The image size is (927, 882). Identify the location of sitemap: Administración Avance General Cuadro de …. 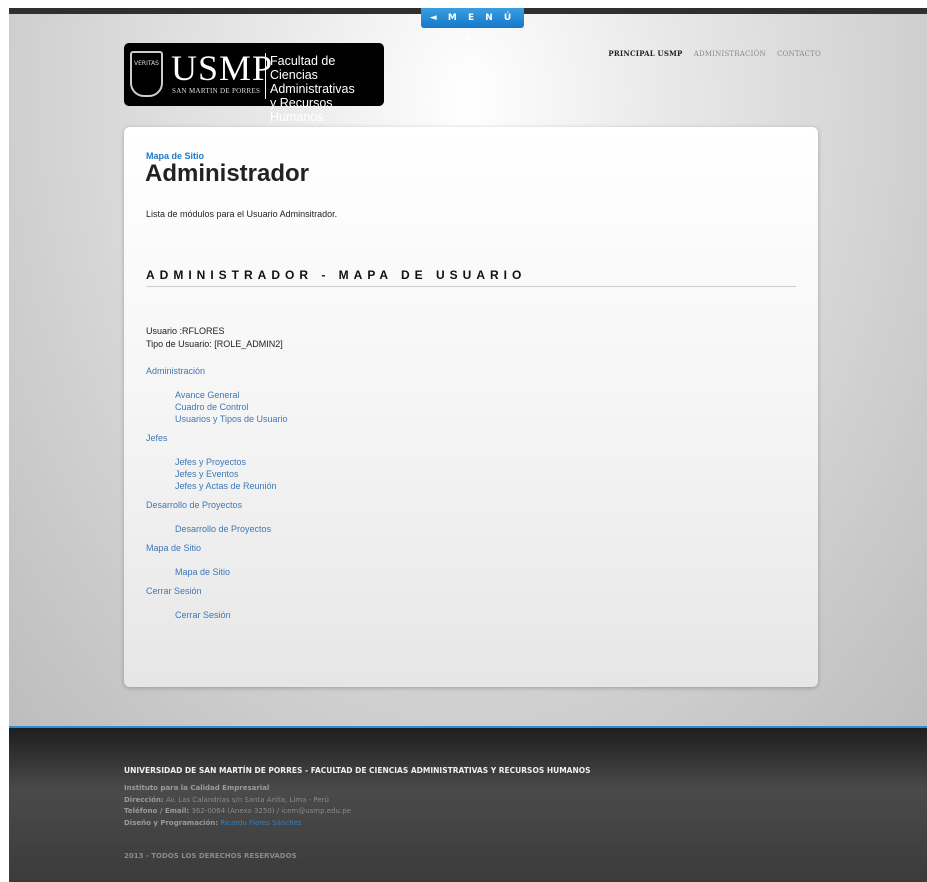
(217, 496).